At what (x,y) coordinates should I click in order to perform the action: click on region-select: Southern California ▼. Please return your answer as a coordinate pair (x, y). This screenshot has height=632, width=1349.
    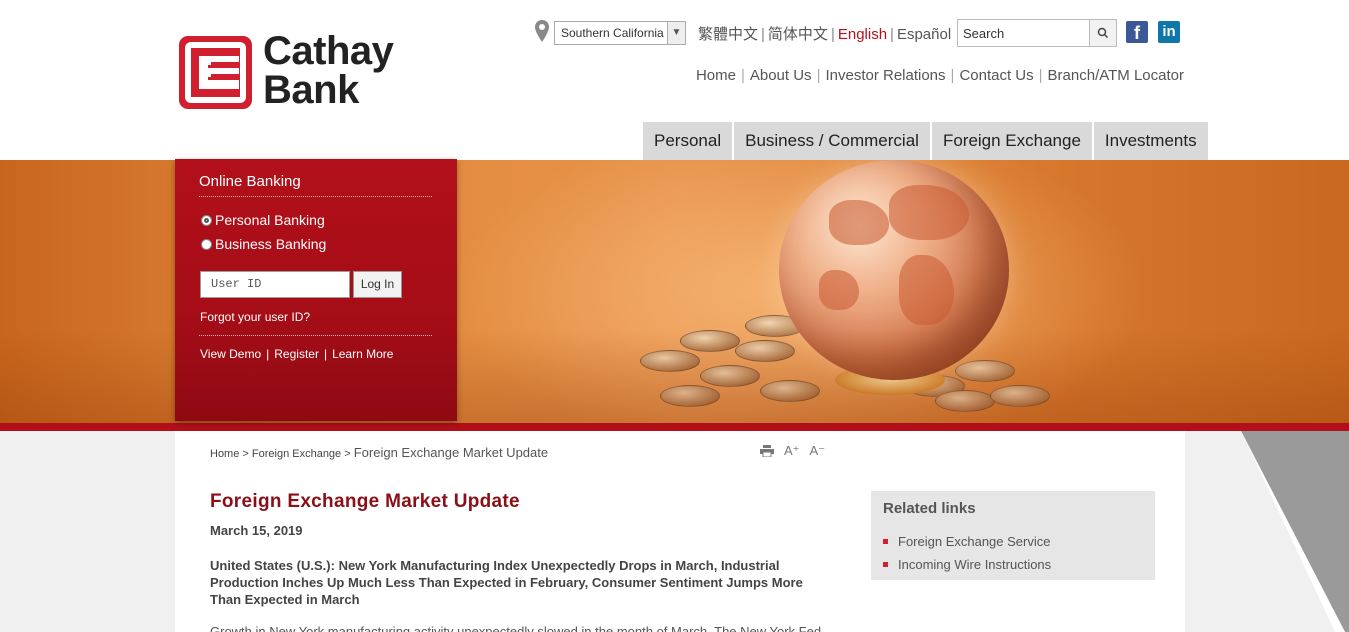
    Looking at the image, I should click on (620, 33).